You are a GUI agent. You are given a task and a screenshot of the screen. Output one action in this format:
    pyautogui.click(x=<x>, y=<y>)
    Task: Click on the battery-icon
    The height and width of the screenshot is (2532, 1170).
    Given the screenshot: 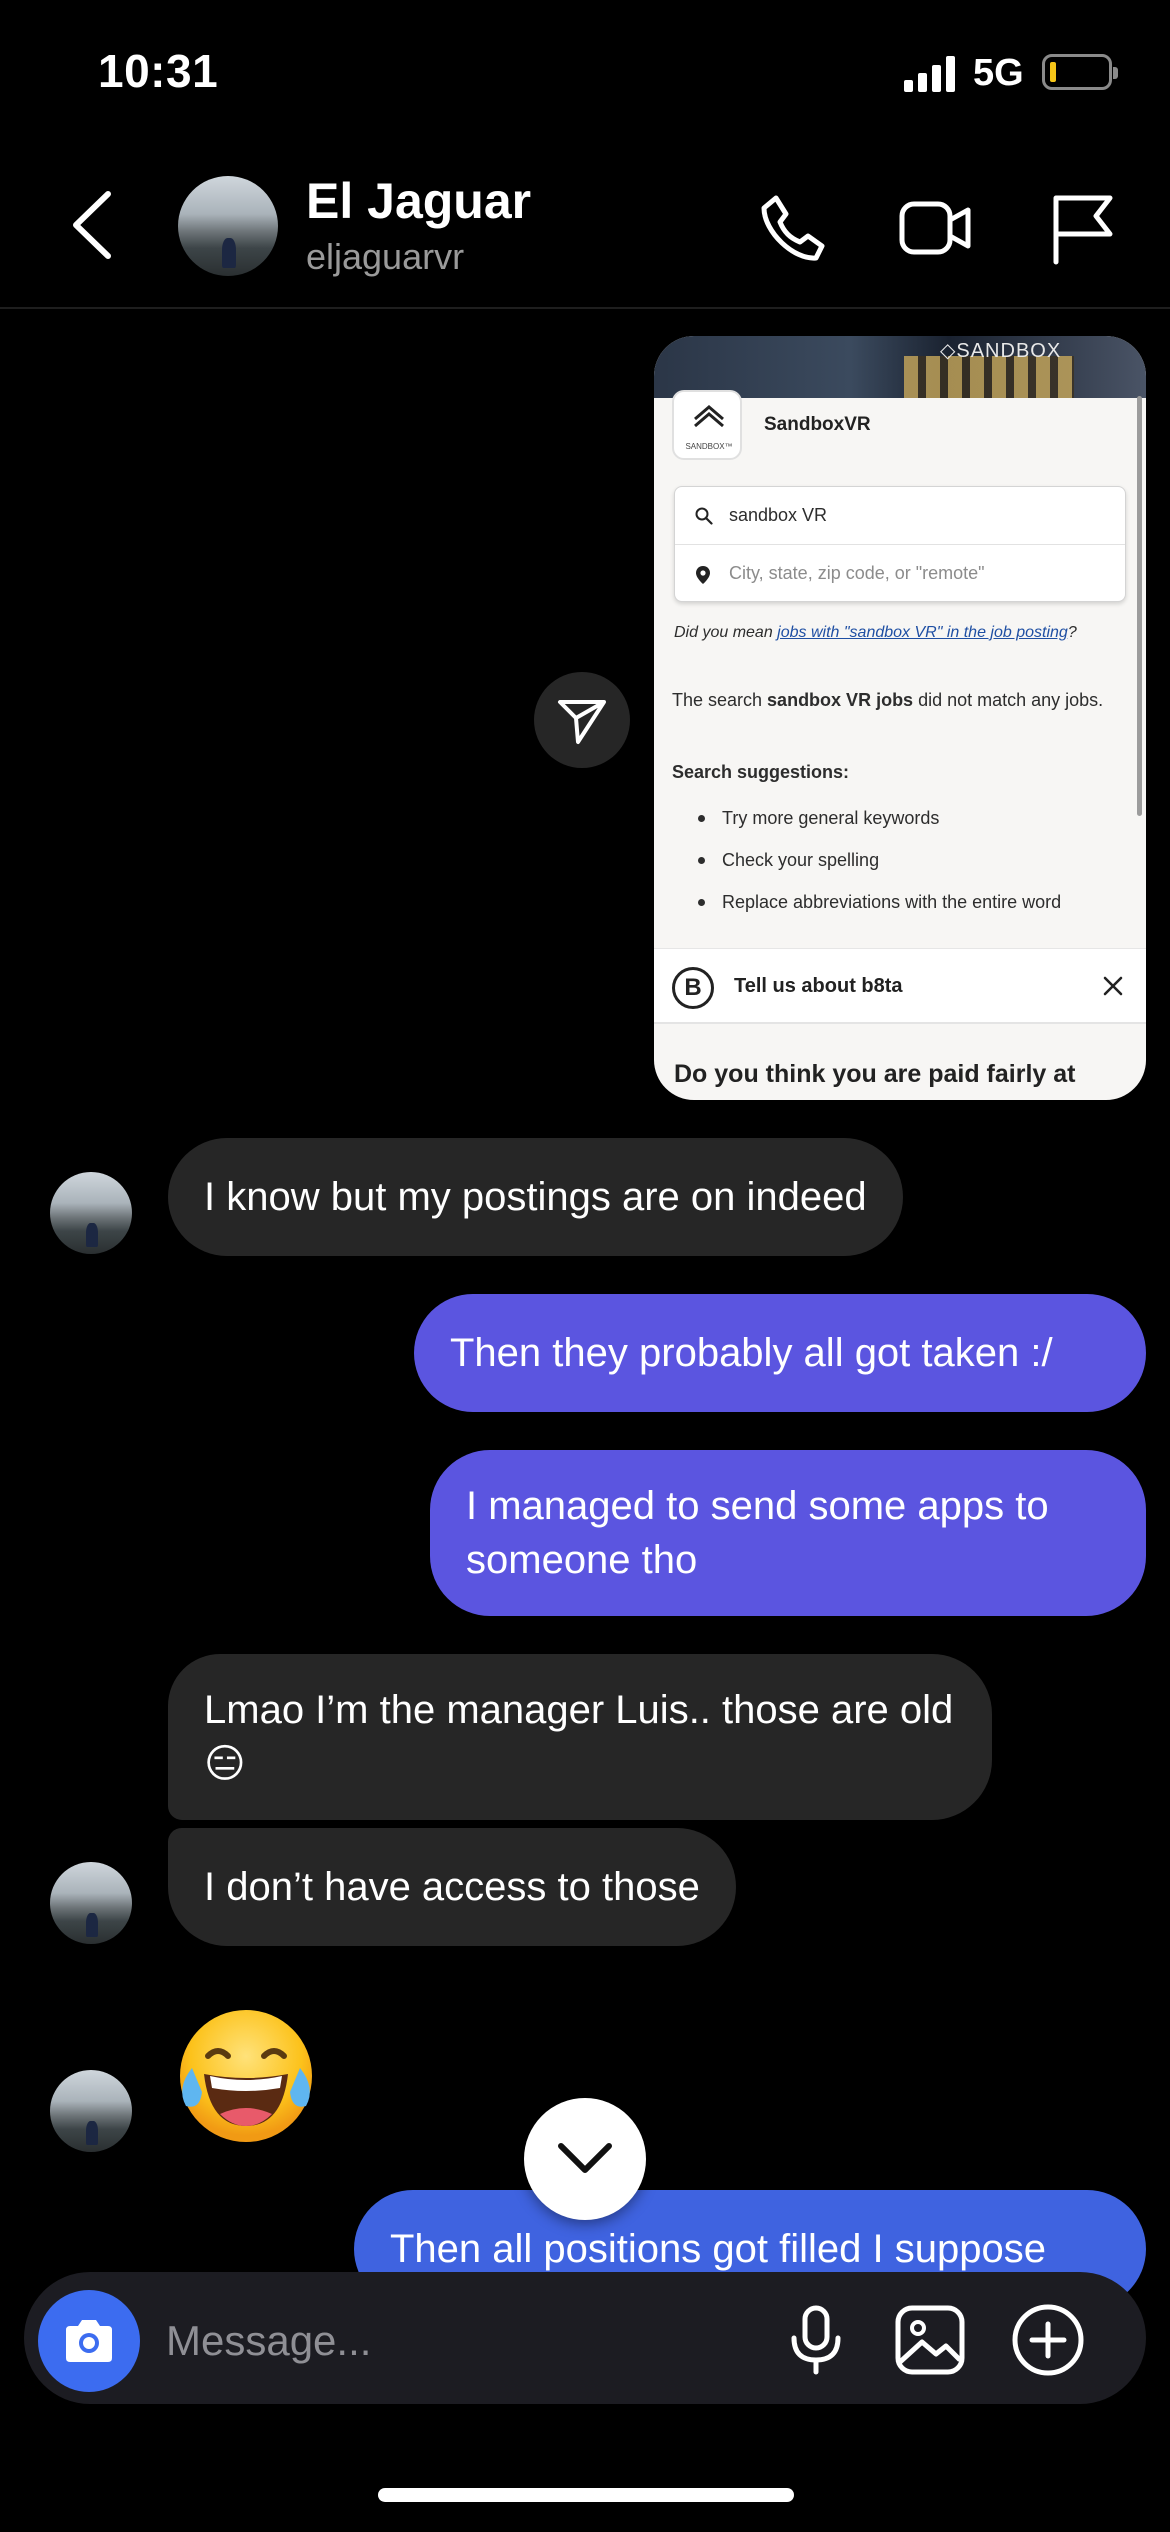 What is the action you would take?
    pyautogui.click(x=1080, y=72)
    